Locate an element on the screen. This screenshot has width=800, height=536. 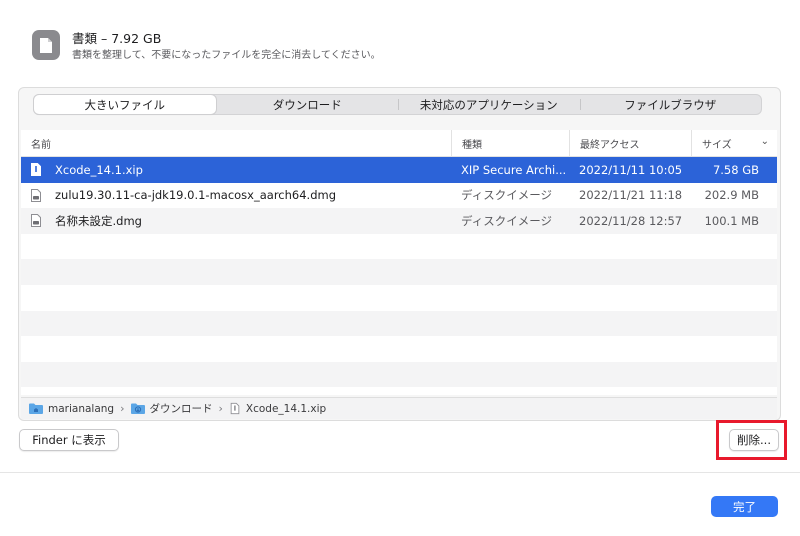
done-button: 完了 is located at coordinates (744, 506).